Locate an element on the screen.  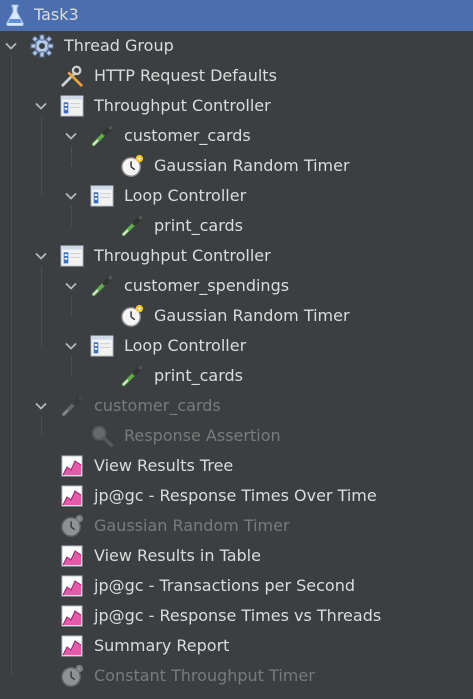
tree-node: View Results in Table is located at coordinates (236, 556).